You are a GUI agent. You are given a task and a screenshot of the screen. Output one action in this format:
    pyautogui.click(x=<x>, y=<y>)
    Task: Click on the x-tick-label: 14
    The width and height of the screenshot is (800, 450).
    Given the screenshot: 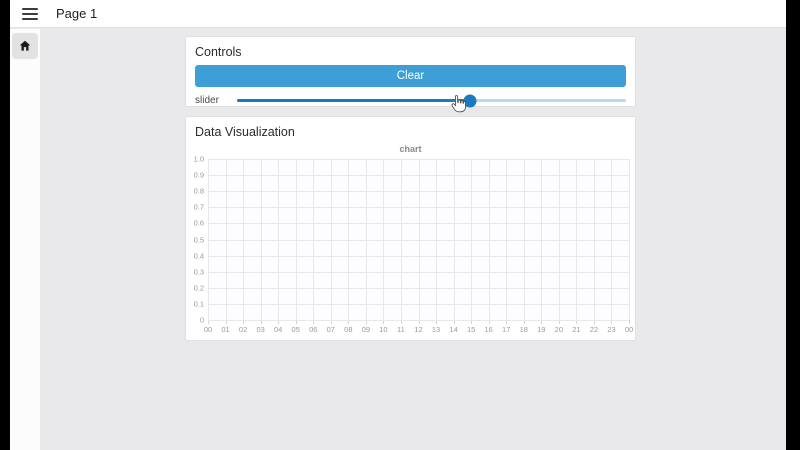 What is the action you would take?
    pyautogui.click(x=453, y=329)
    